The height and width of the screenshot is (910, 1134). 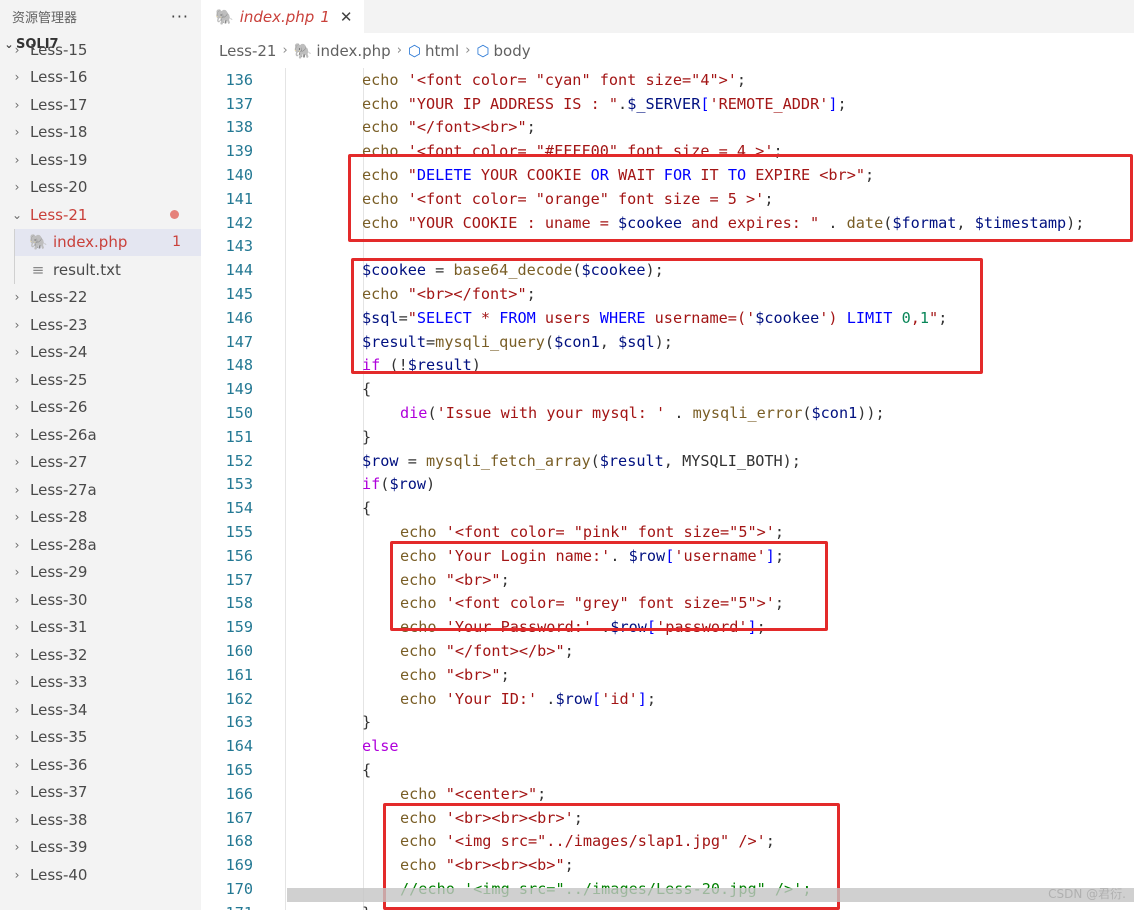 I want to click on folder-item: › Less-22, so click(x=100, y=298).